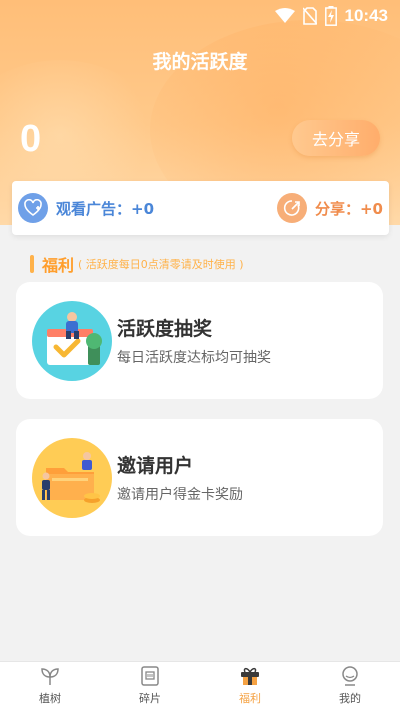 Image resolution: width=400 pixels, height=711 pixels. I want to click on activity-score: 0, so click(31, 139).